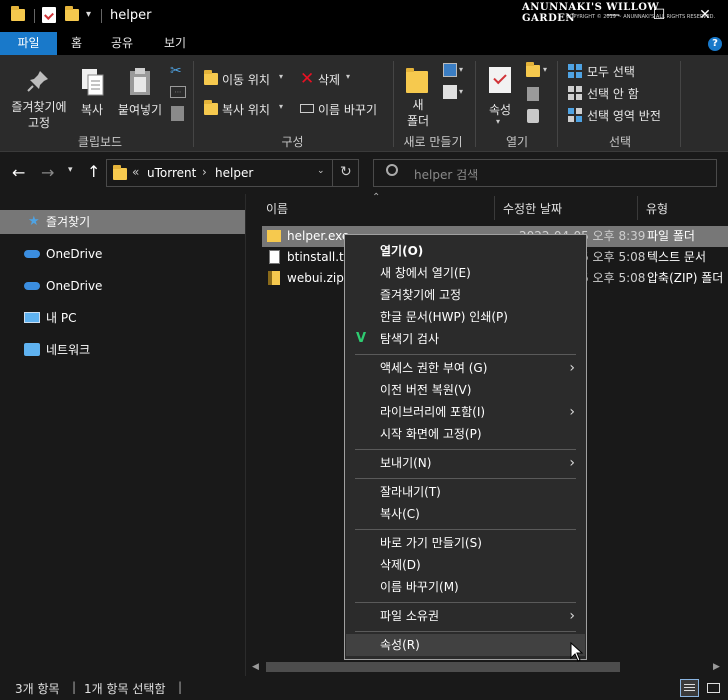 The width and height of the screenshot is (728, 700). Describe the element at coordinates (465, 587) in the screenshot. I see `menu-item-rename: 이름 바꾸기(M)` at that location.